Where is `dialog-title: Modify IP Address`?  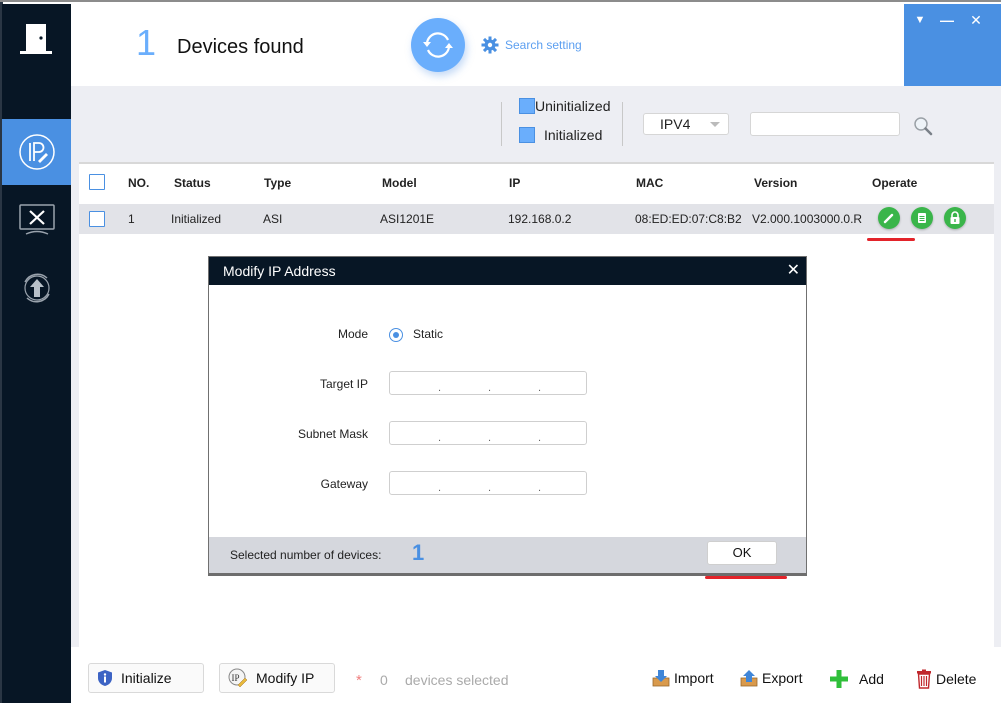
dialog-title: Modify IP Address is located at coordinates (507, 271).